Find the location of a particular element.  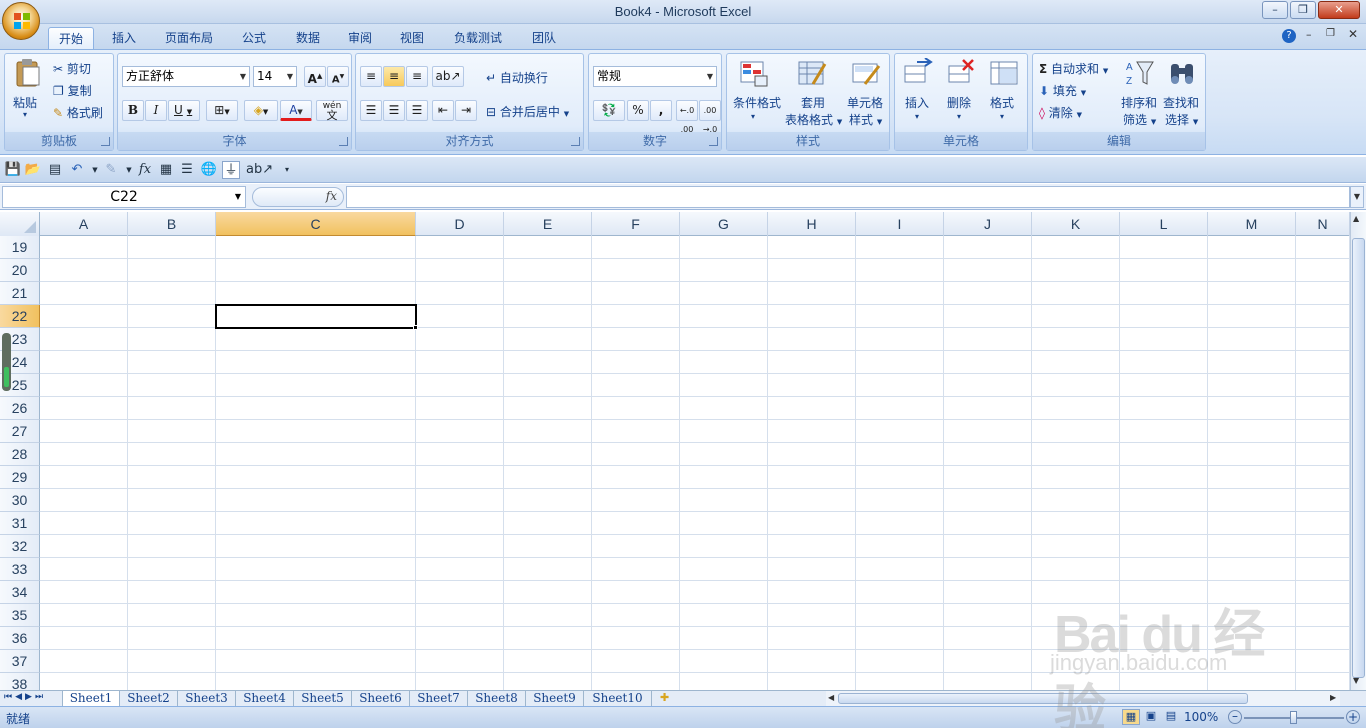

tab-home: 开始 is located at coordinates (71, 38).